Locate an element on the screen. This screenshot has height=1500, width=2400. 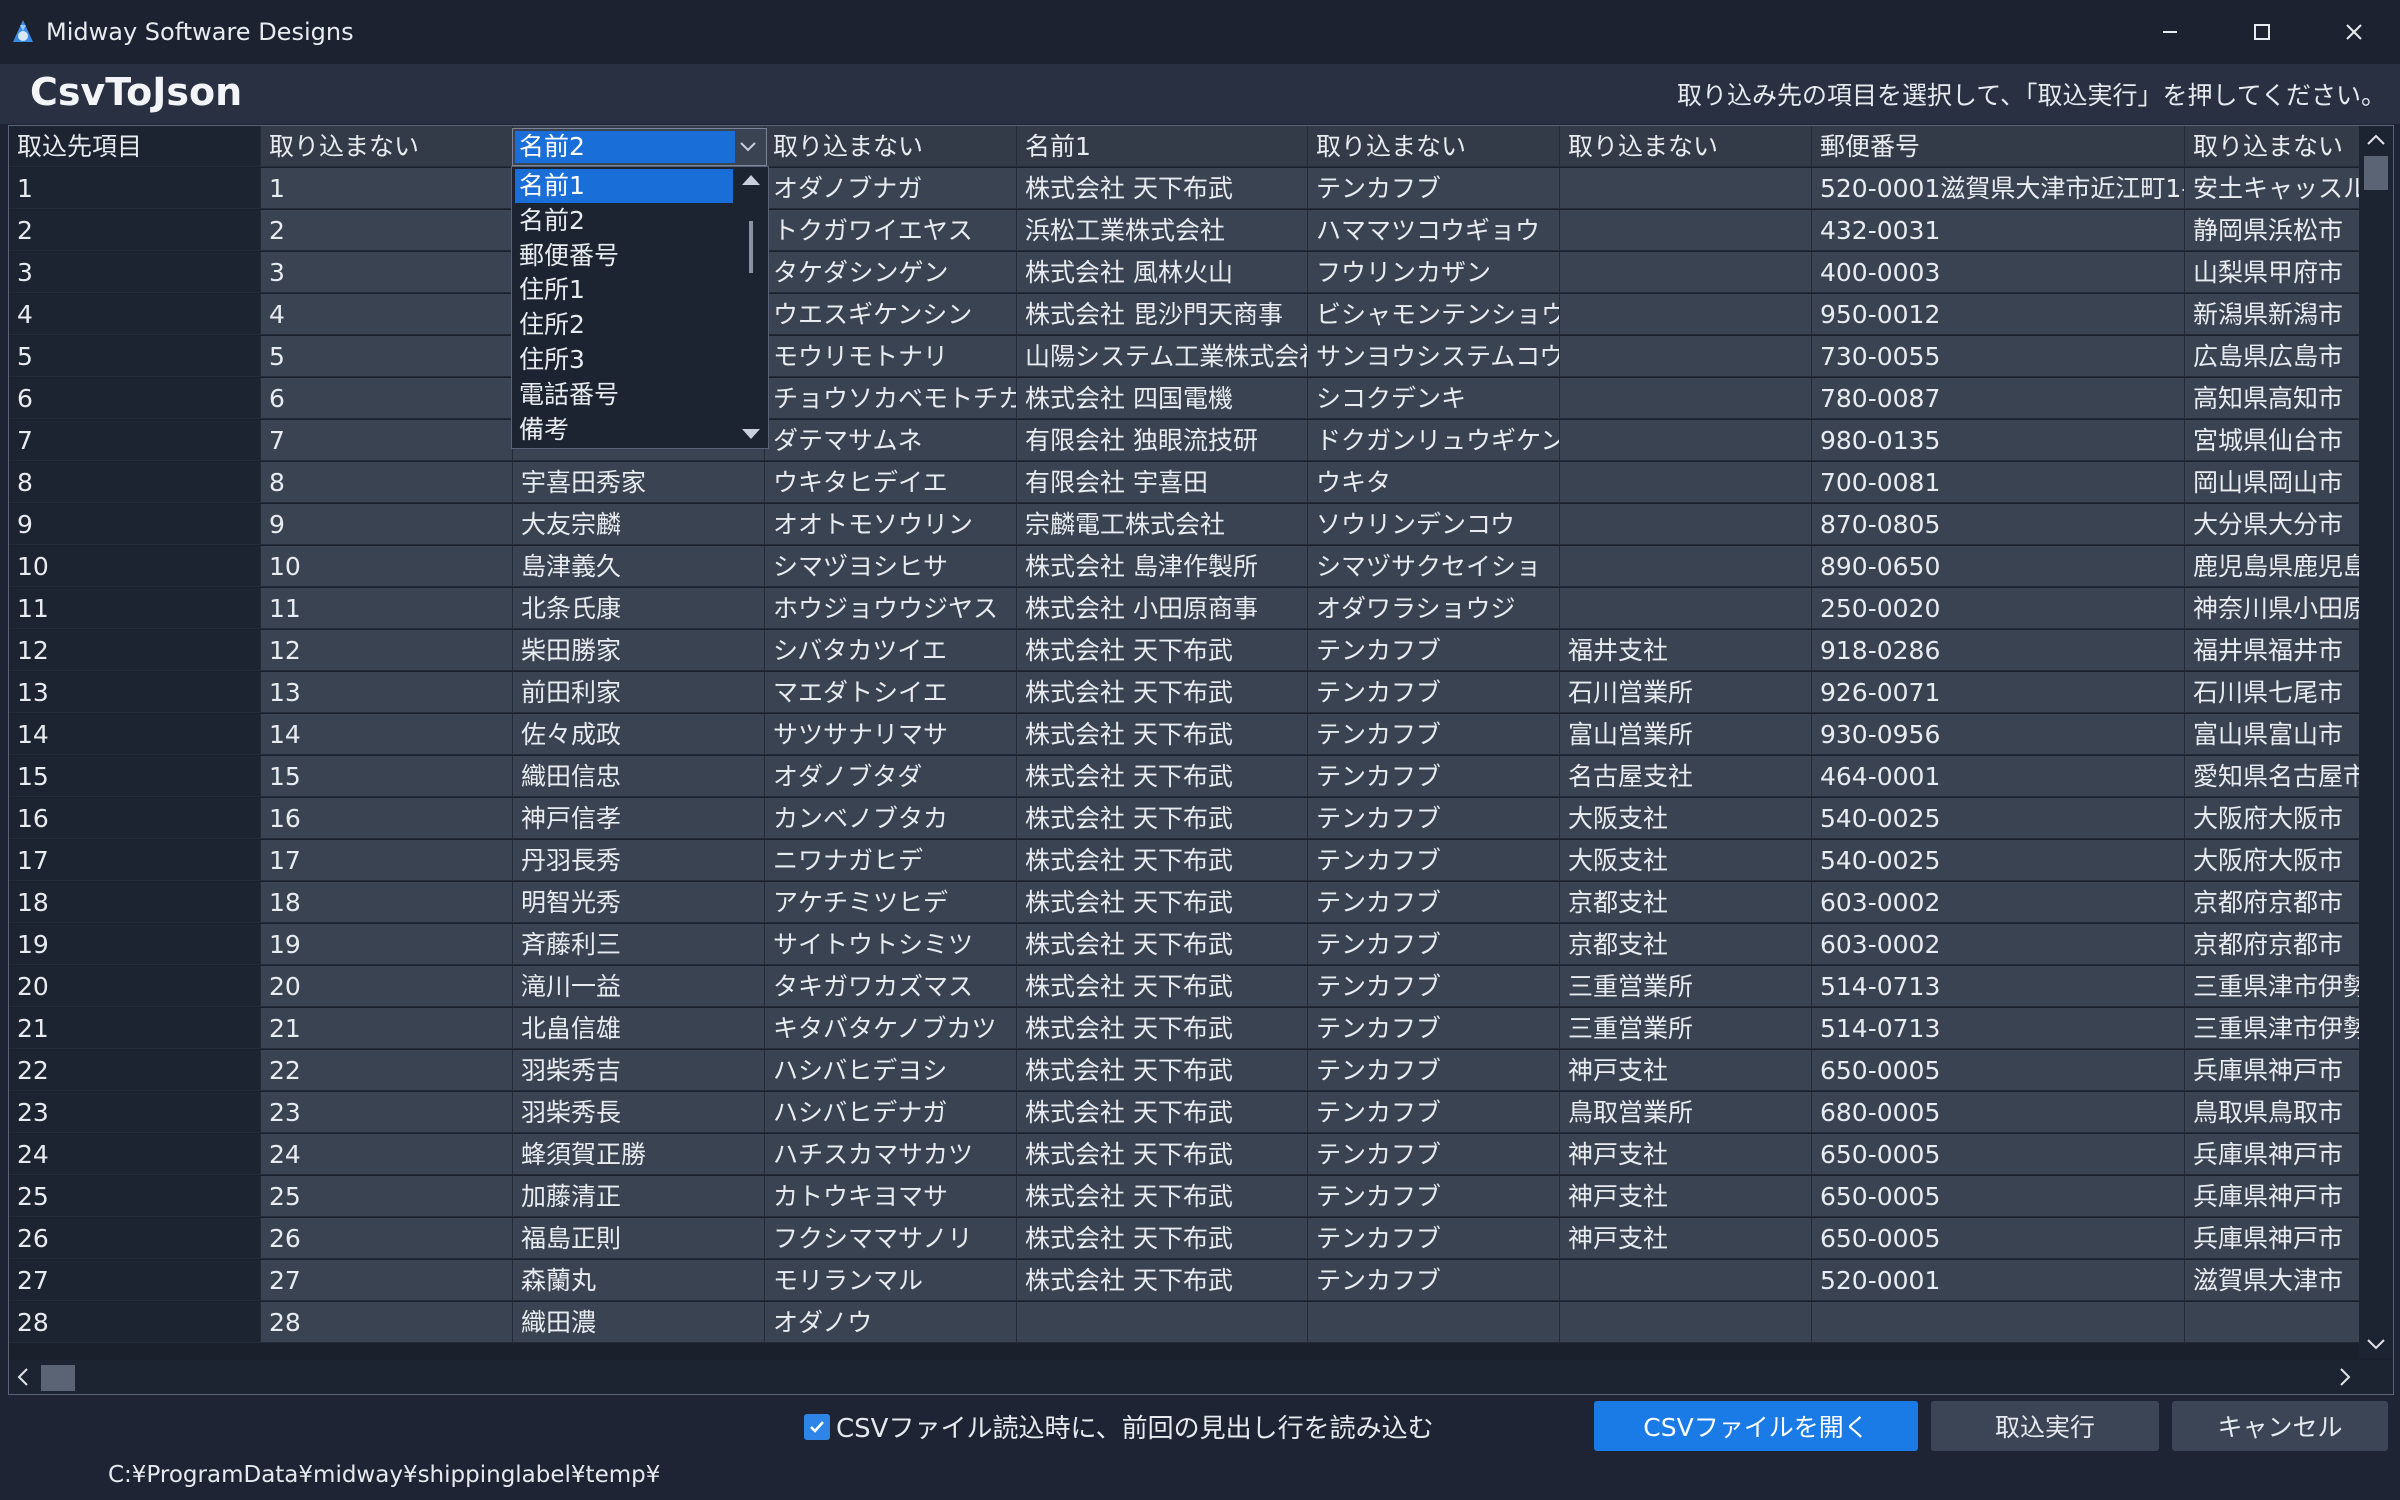
chevron-down-icon is located at coordinates (748, 147).